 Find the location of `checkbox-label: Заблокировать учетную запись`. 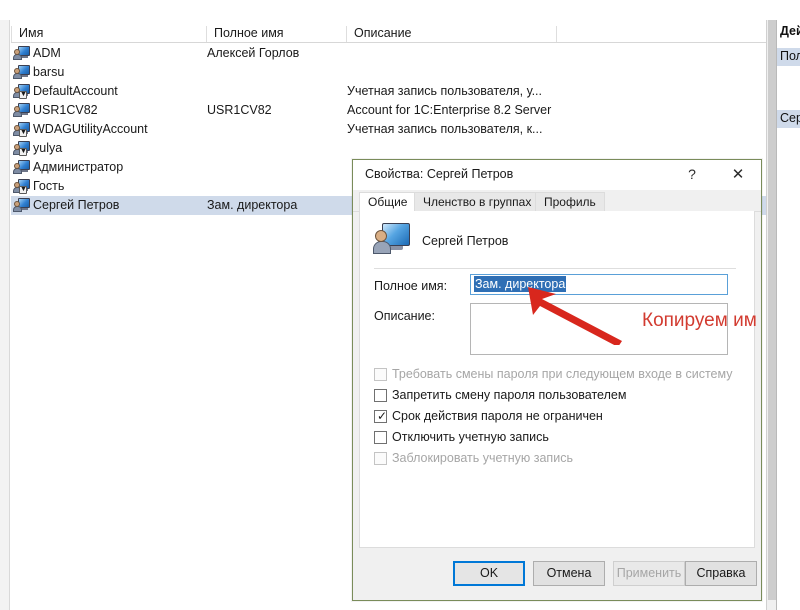

checkbox-label: Заблокировать учетную запись is located at coordinates (482, 458).